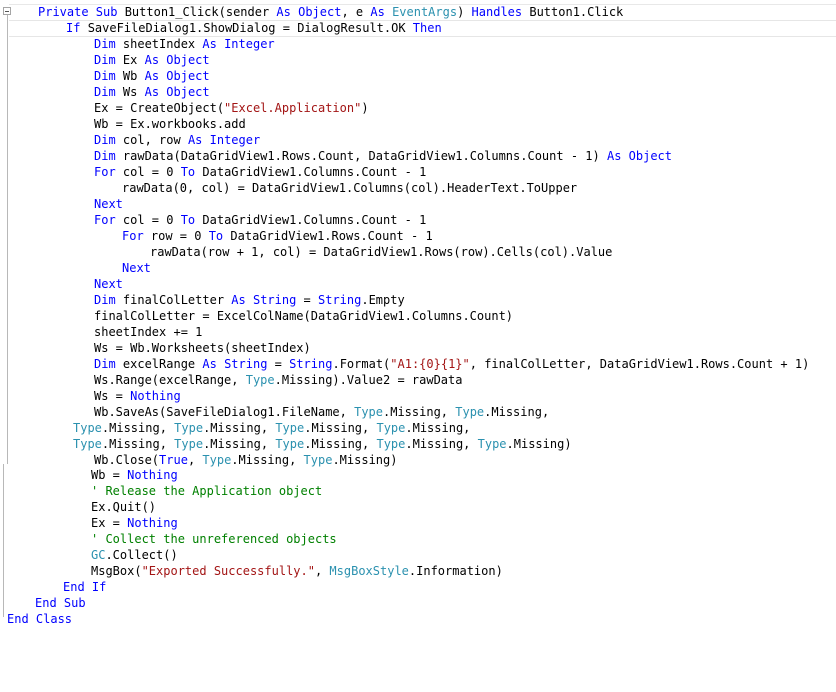  Describe the element at coordinates (7, 11) in the screenshot. I see `collapse-minus-icon` at that location.